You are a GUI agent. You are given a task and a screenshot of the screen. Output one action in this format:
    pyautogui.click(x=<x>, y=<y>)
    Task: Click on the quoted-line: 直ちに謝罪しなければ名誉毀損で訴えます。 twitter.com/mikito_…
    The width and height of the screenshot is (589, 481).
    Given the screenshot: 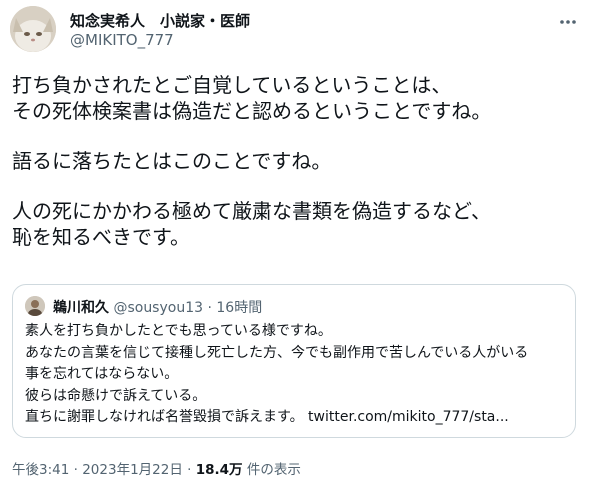 What is the action you would take?
    pyautogui.click(x=267, y=417)
    